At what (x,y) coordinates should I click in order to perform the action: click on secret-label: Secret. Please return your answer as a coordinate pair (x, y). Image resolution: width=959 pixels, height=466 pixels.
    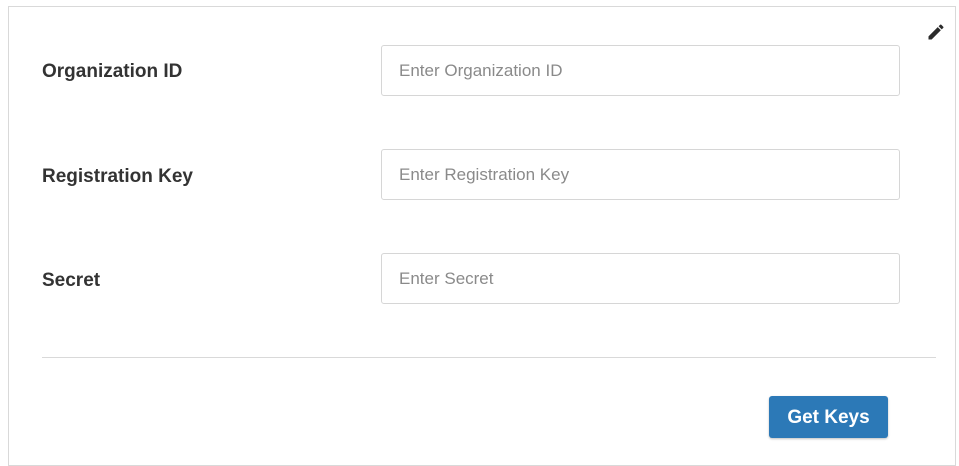
    Looking at the image, I should click on (71, 280).